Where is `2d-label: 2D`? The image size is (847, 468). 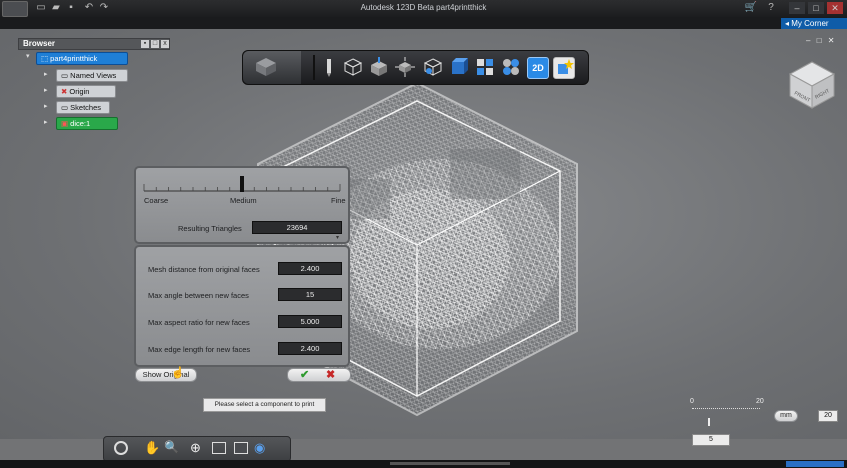
2d-label: 2D is located at coordinates (538, 68).